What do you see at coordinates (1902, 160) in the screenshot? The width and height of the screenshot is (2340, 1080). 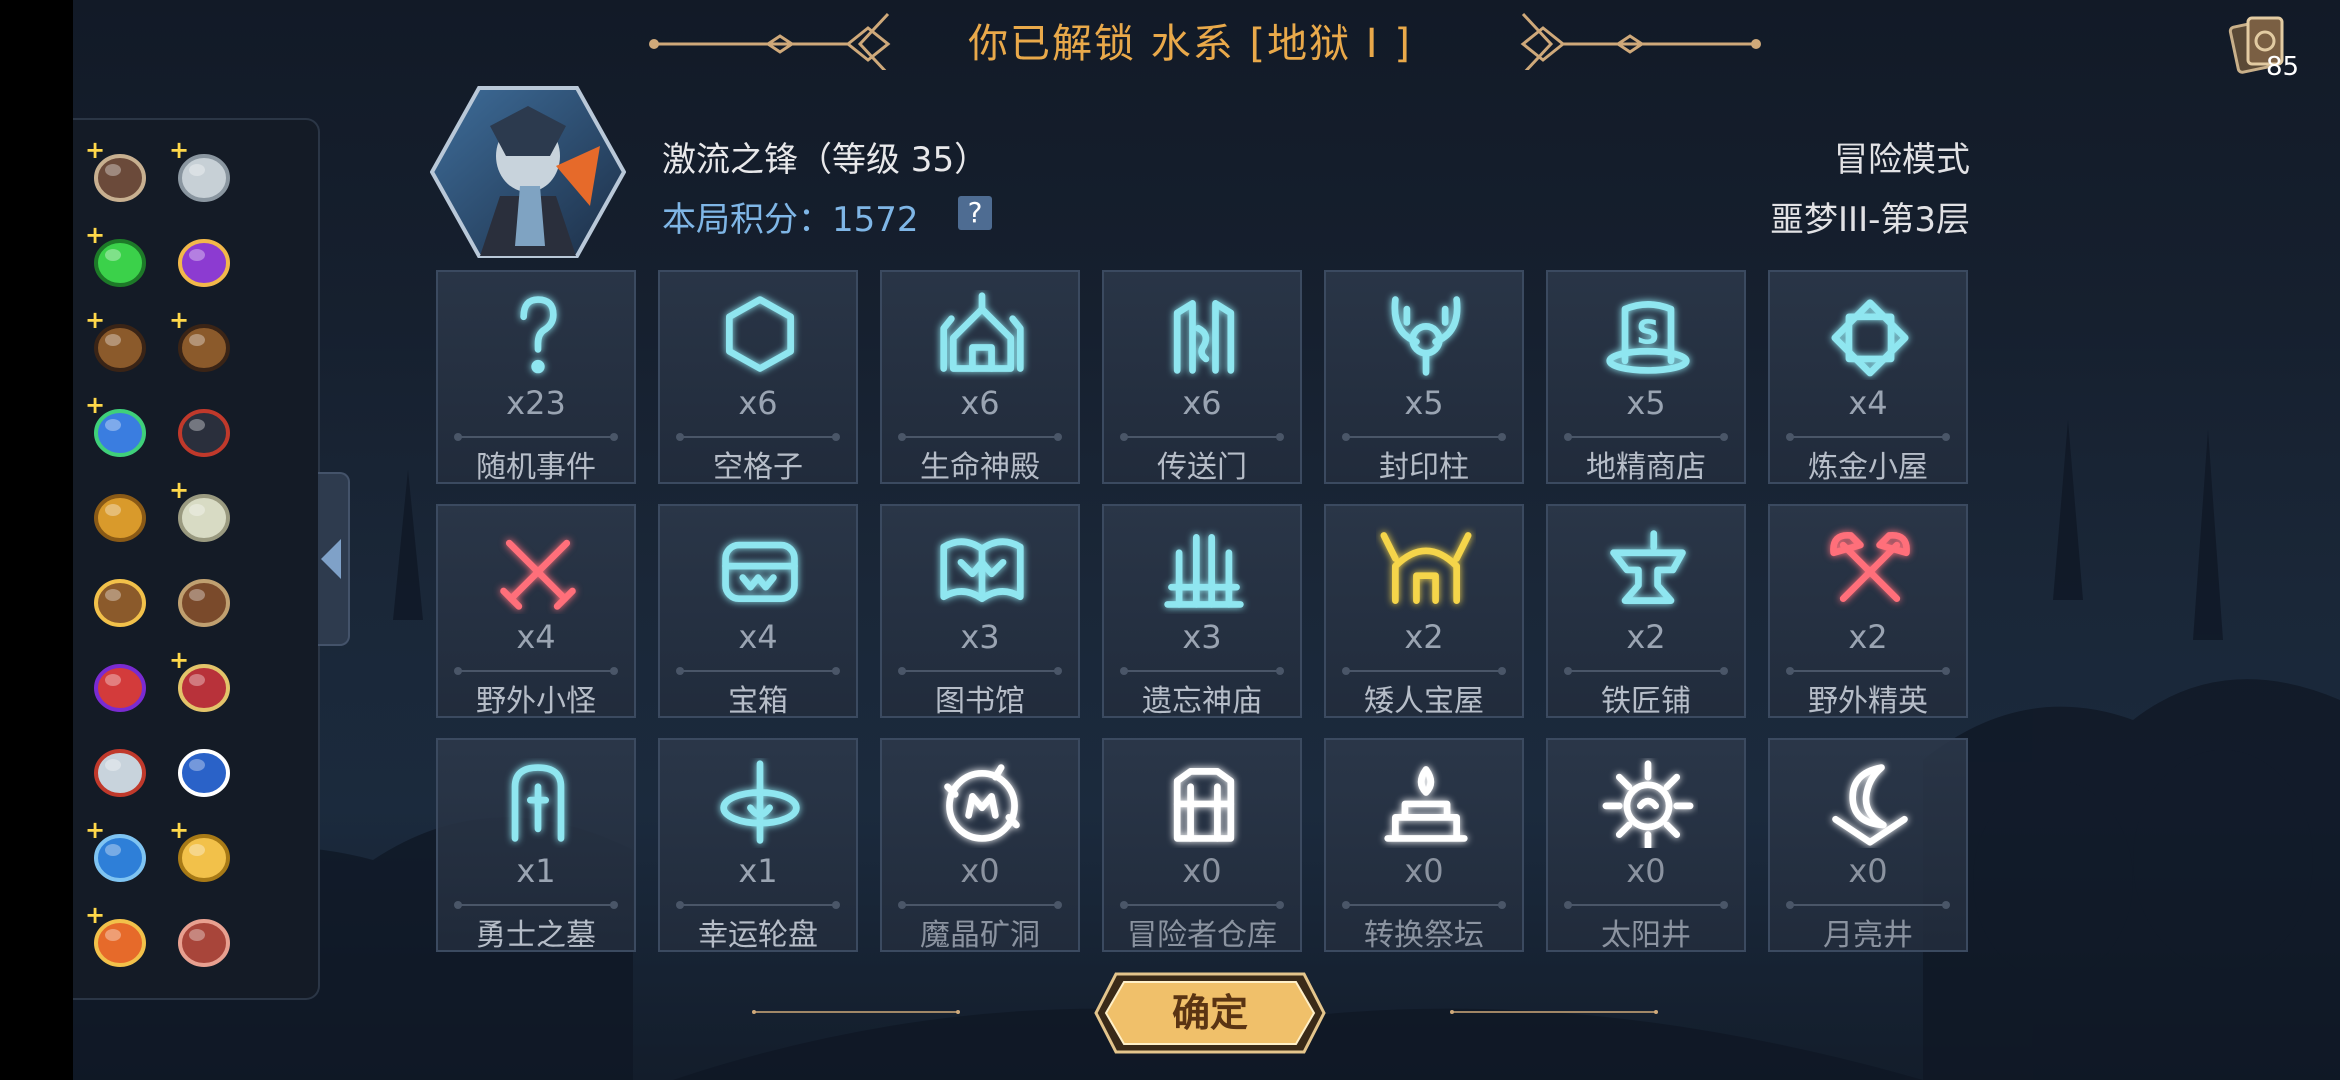 I see `game-mode: 冒险模式` at bounding box center [1902, 160].